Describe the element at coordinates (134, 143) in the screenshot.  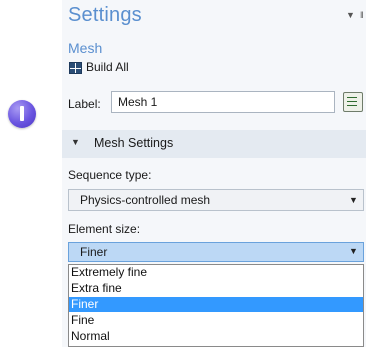
I see `section-title: Mesh Settings` at that location.